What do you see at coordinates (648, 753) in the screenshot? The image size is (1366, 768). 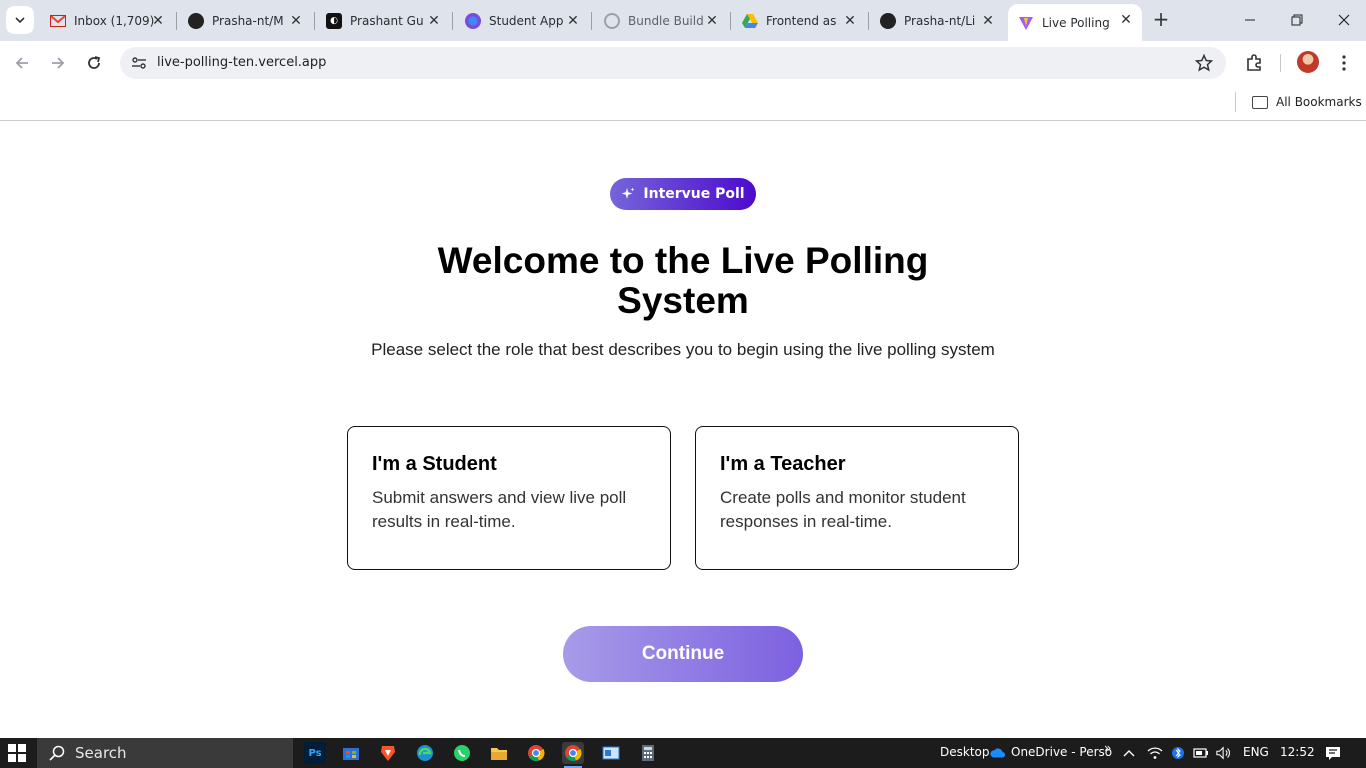 I see `calculator-icon` at bounding box center [648, 753].